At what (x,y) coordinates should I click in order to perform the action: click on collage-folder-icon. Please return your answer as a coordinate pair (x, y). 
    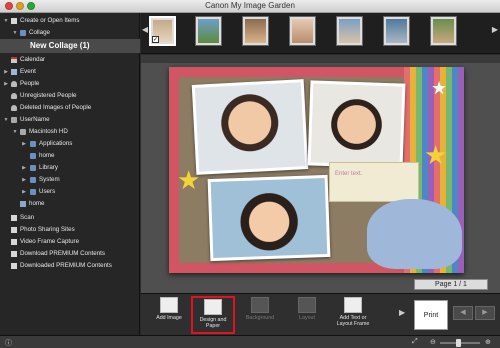
    Looking at the image, I should click on (23, 33).